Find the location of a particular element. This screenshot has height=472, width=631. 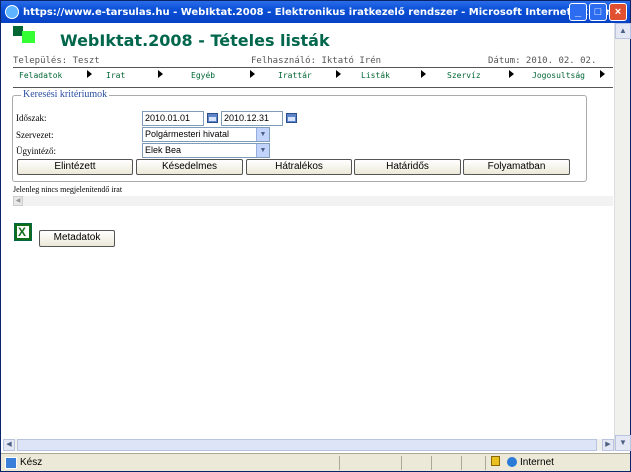

window-controls: _ □ × is located at coordinates (598, 12).